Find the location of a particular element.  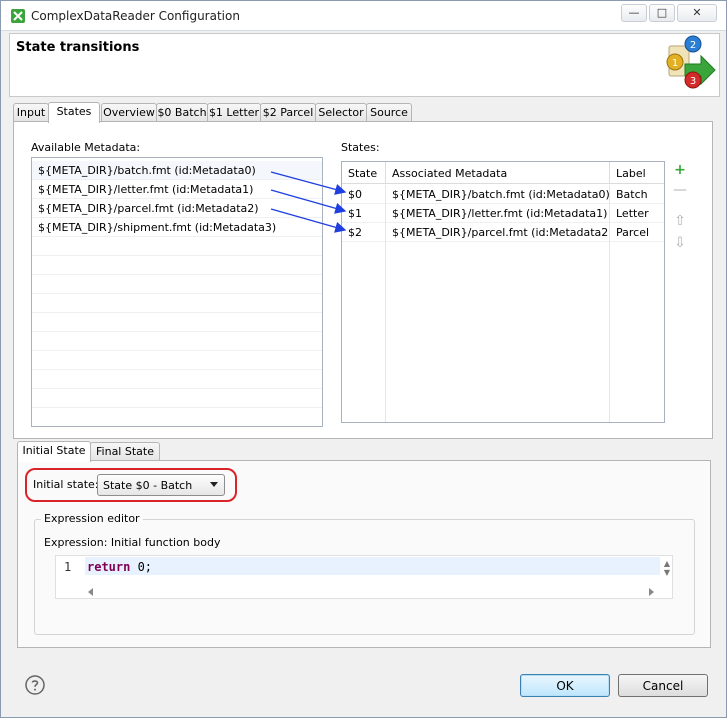

code-text: return 0; is located at coordinates (119, 567).